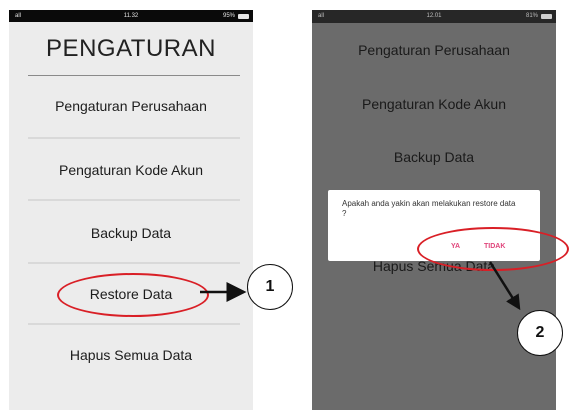  I want to click on step-1-callout: 1, so click(270, 287).